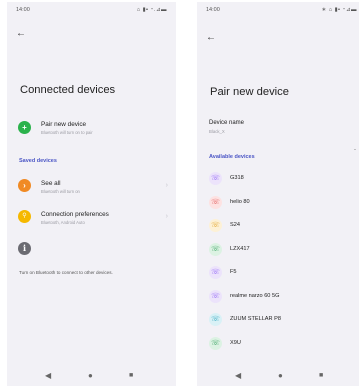 The image size is (359, 387). I want to click on status-icons: ⌂ ▮▪ ⁃.⊿▬, so click(151, 10).